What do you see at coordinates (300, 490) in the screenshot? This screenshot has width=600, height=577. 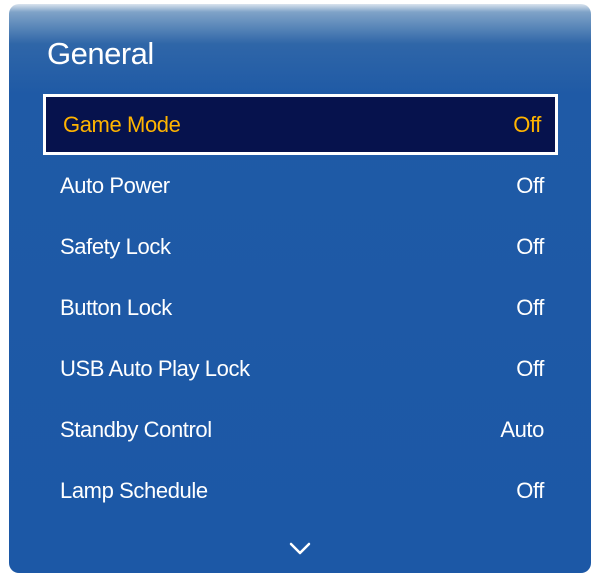 I see `menu-item-lamp-schedule: Lamp Schedule Off` at bounding box center [300, 490].